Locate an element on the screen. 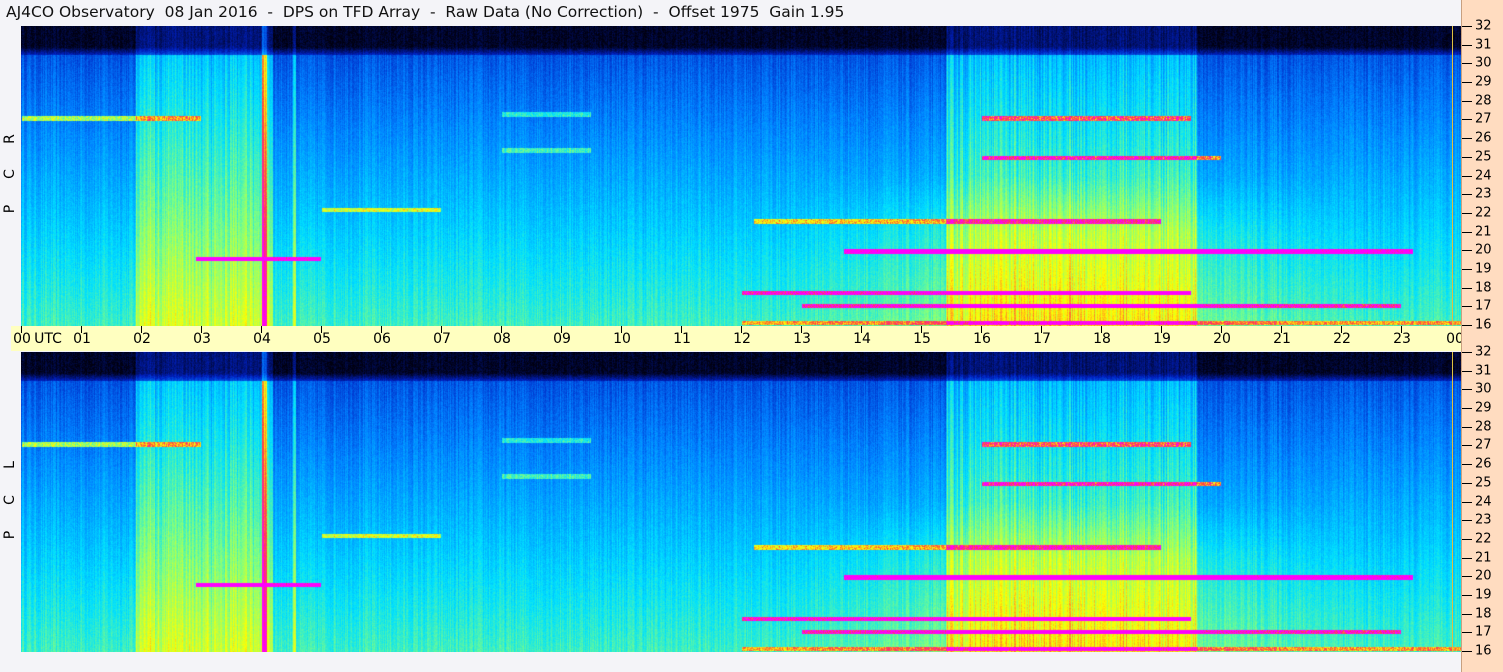 Image resolution: width=1503 pixels, height=672 pixels. time-tick-label: 05 is located at coordinates (322, 339).